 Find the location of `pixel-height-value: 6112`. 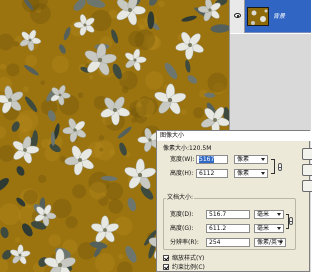

pixel-height-value: 6112 is located at coordinates (207, 173).